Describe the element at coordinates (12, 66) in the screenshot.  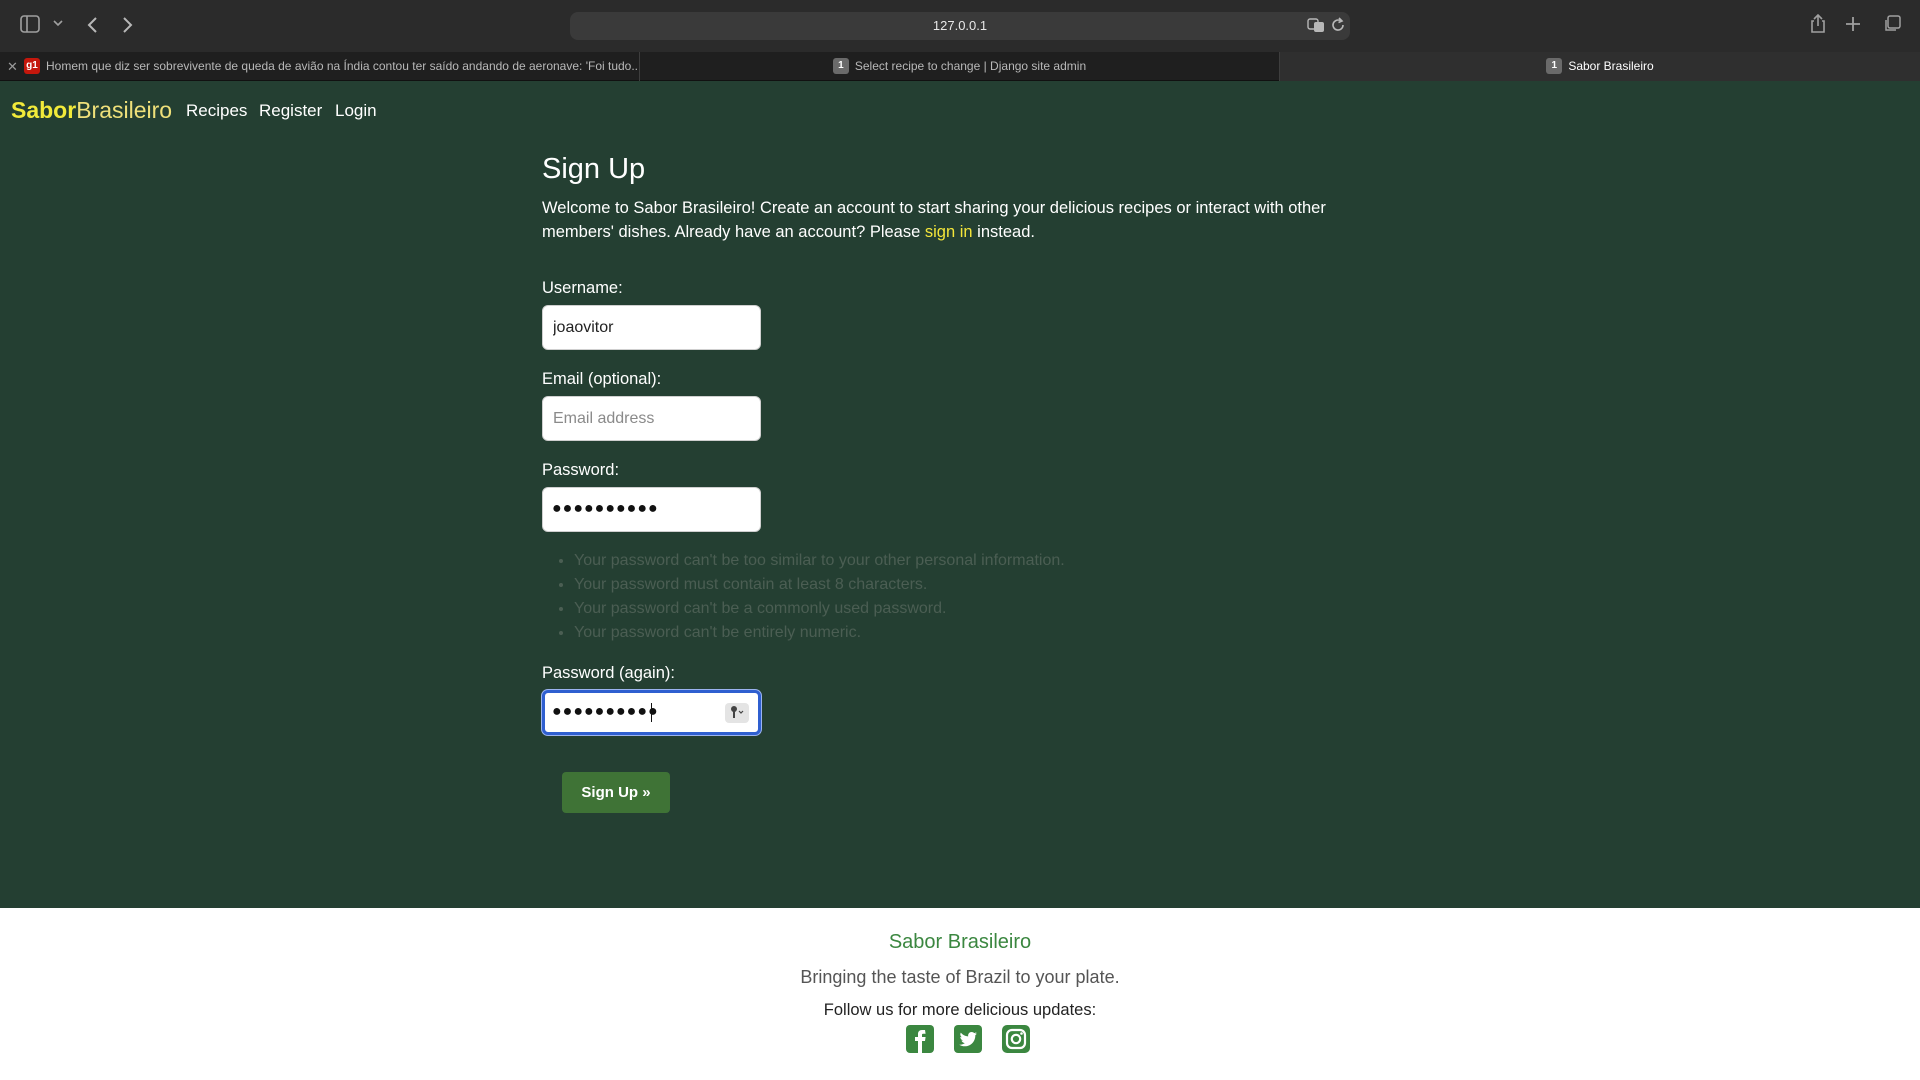
I see `close-icon: ✕` at that location.